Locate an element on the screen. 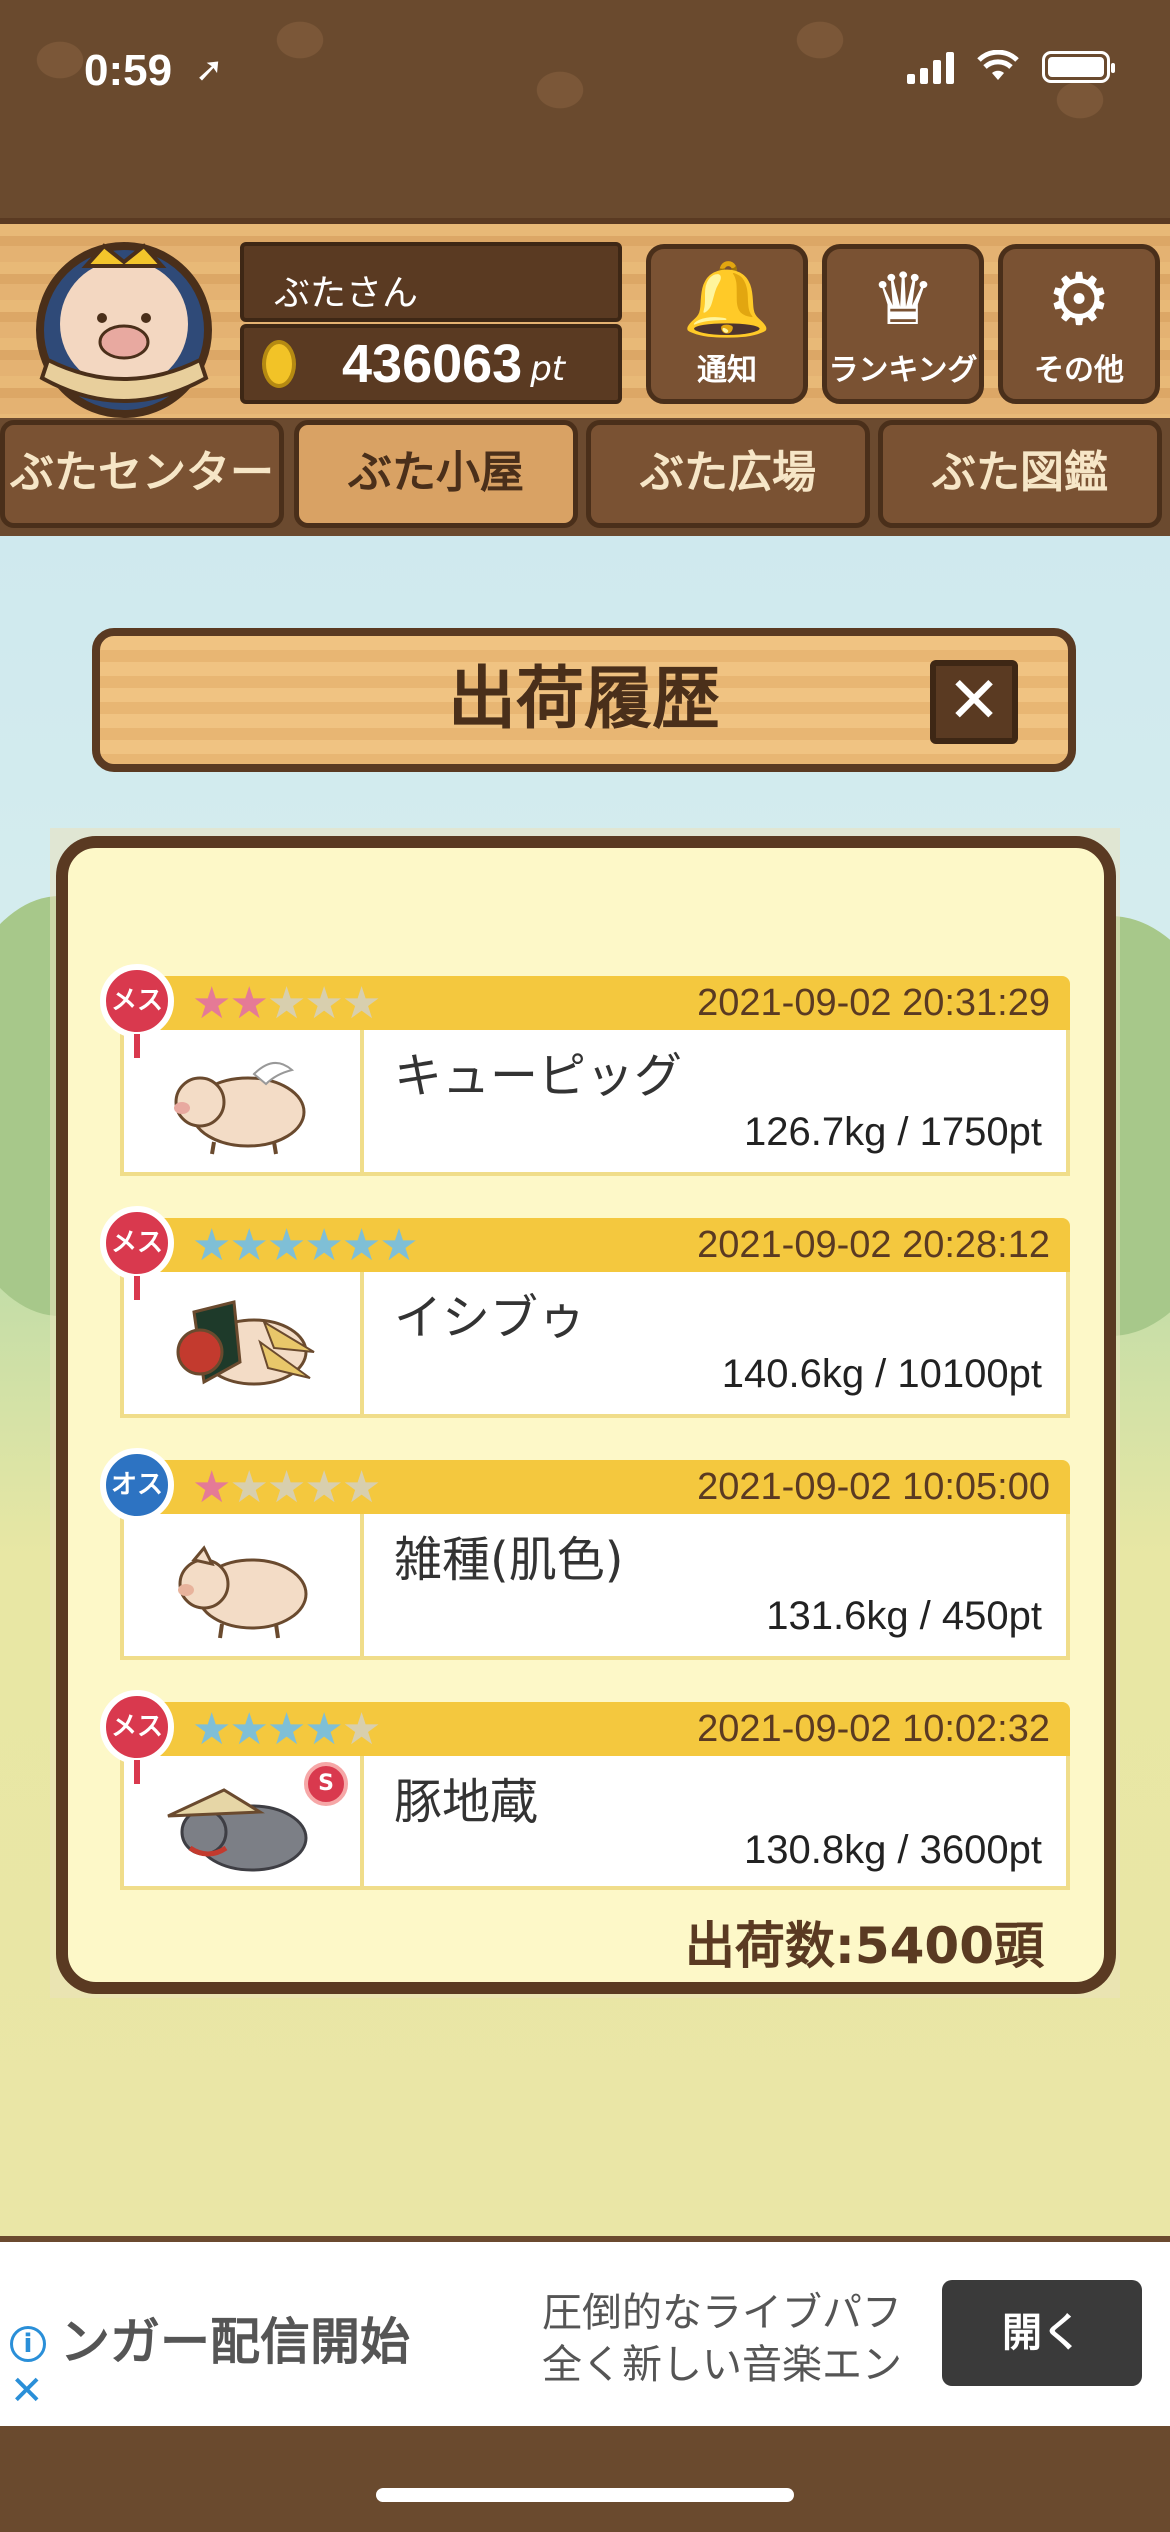 This screenshot has height=2532, width=1170. entry-date: 2021-09-02 10:05:00 is located at coordinates (873, 1487).